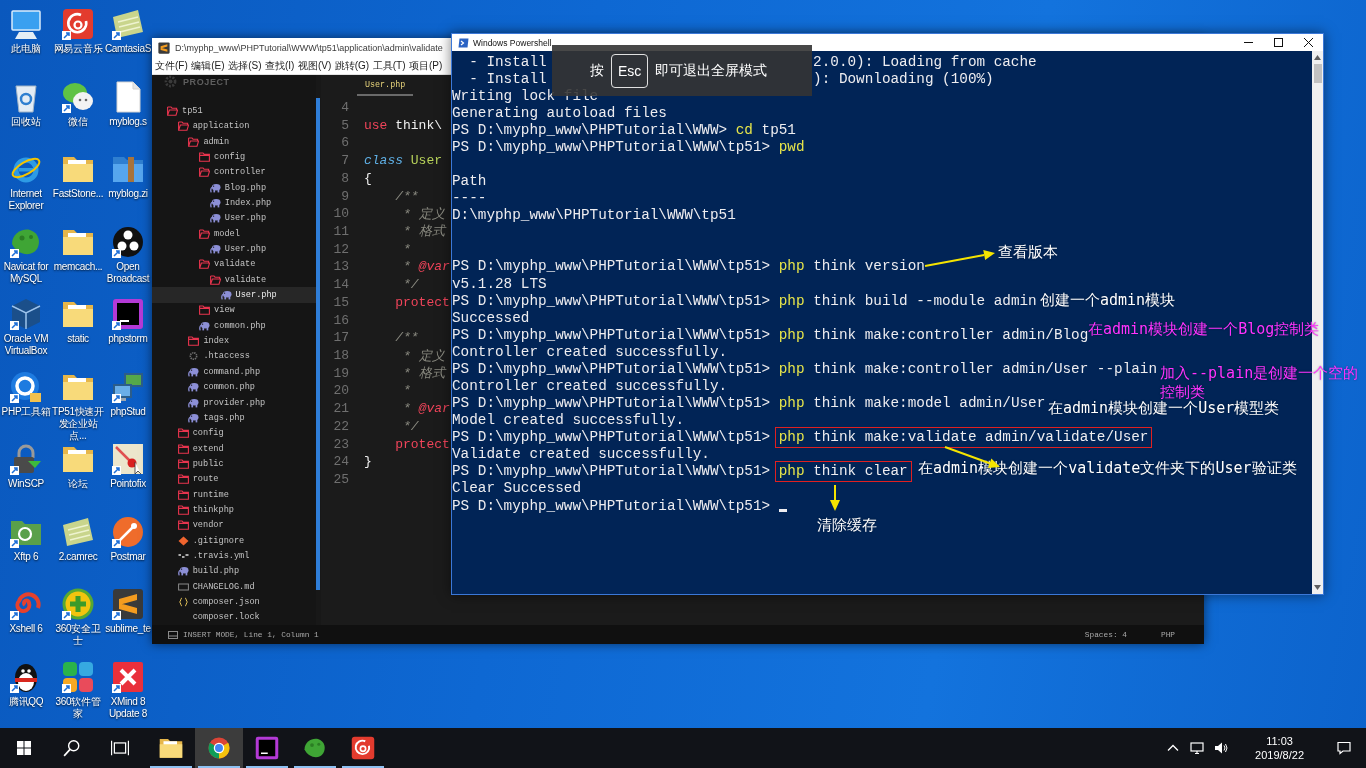  I want to click on network-icon, so click(1197, 748).